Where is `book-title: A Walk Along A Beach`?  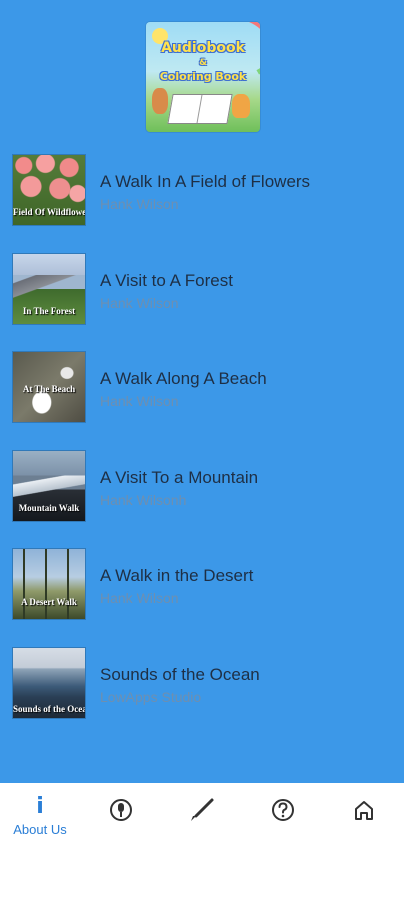 book-title: A Walk Along A Beach is located at coordinates (183, 378).